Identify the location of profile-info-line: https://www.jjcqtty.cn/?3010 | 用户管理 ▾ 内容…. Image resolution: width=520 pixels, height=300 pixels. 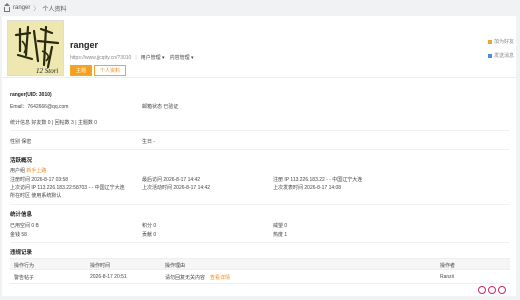
(132, 58).